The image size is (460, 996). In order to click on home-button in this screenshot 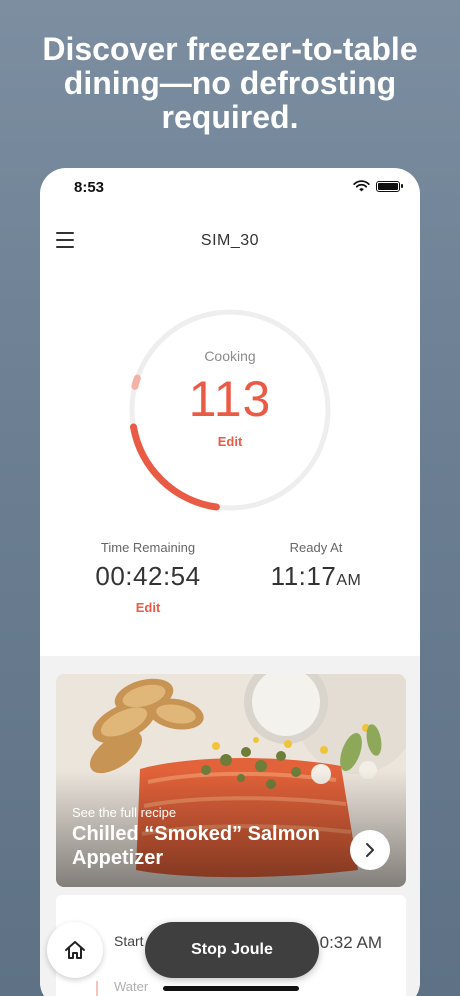, I will do `click(75, 950)`.